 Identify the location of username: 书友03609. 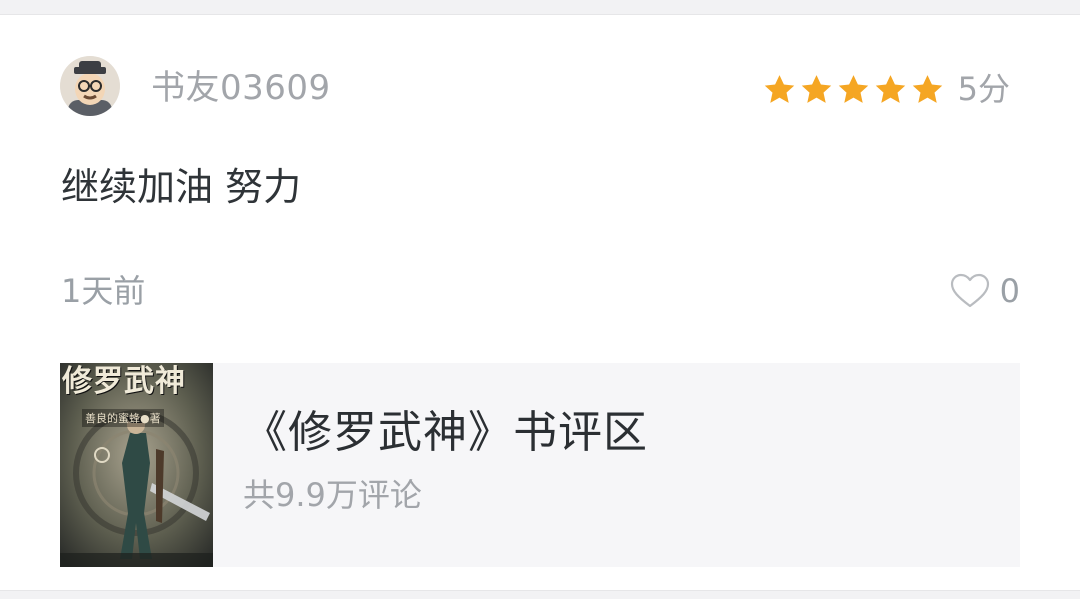
(241, 88).